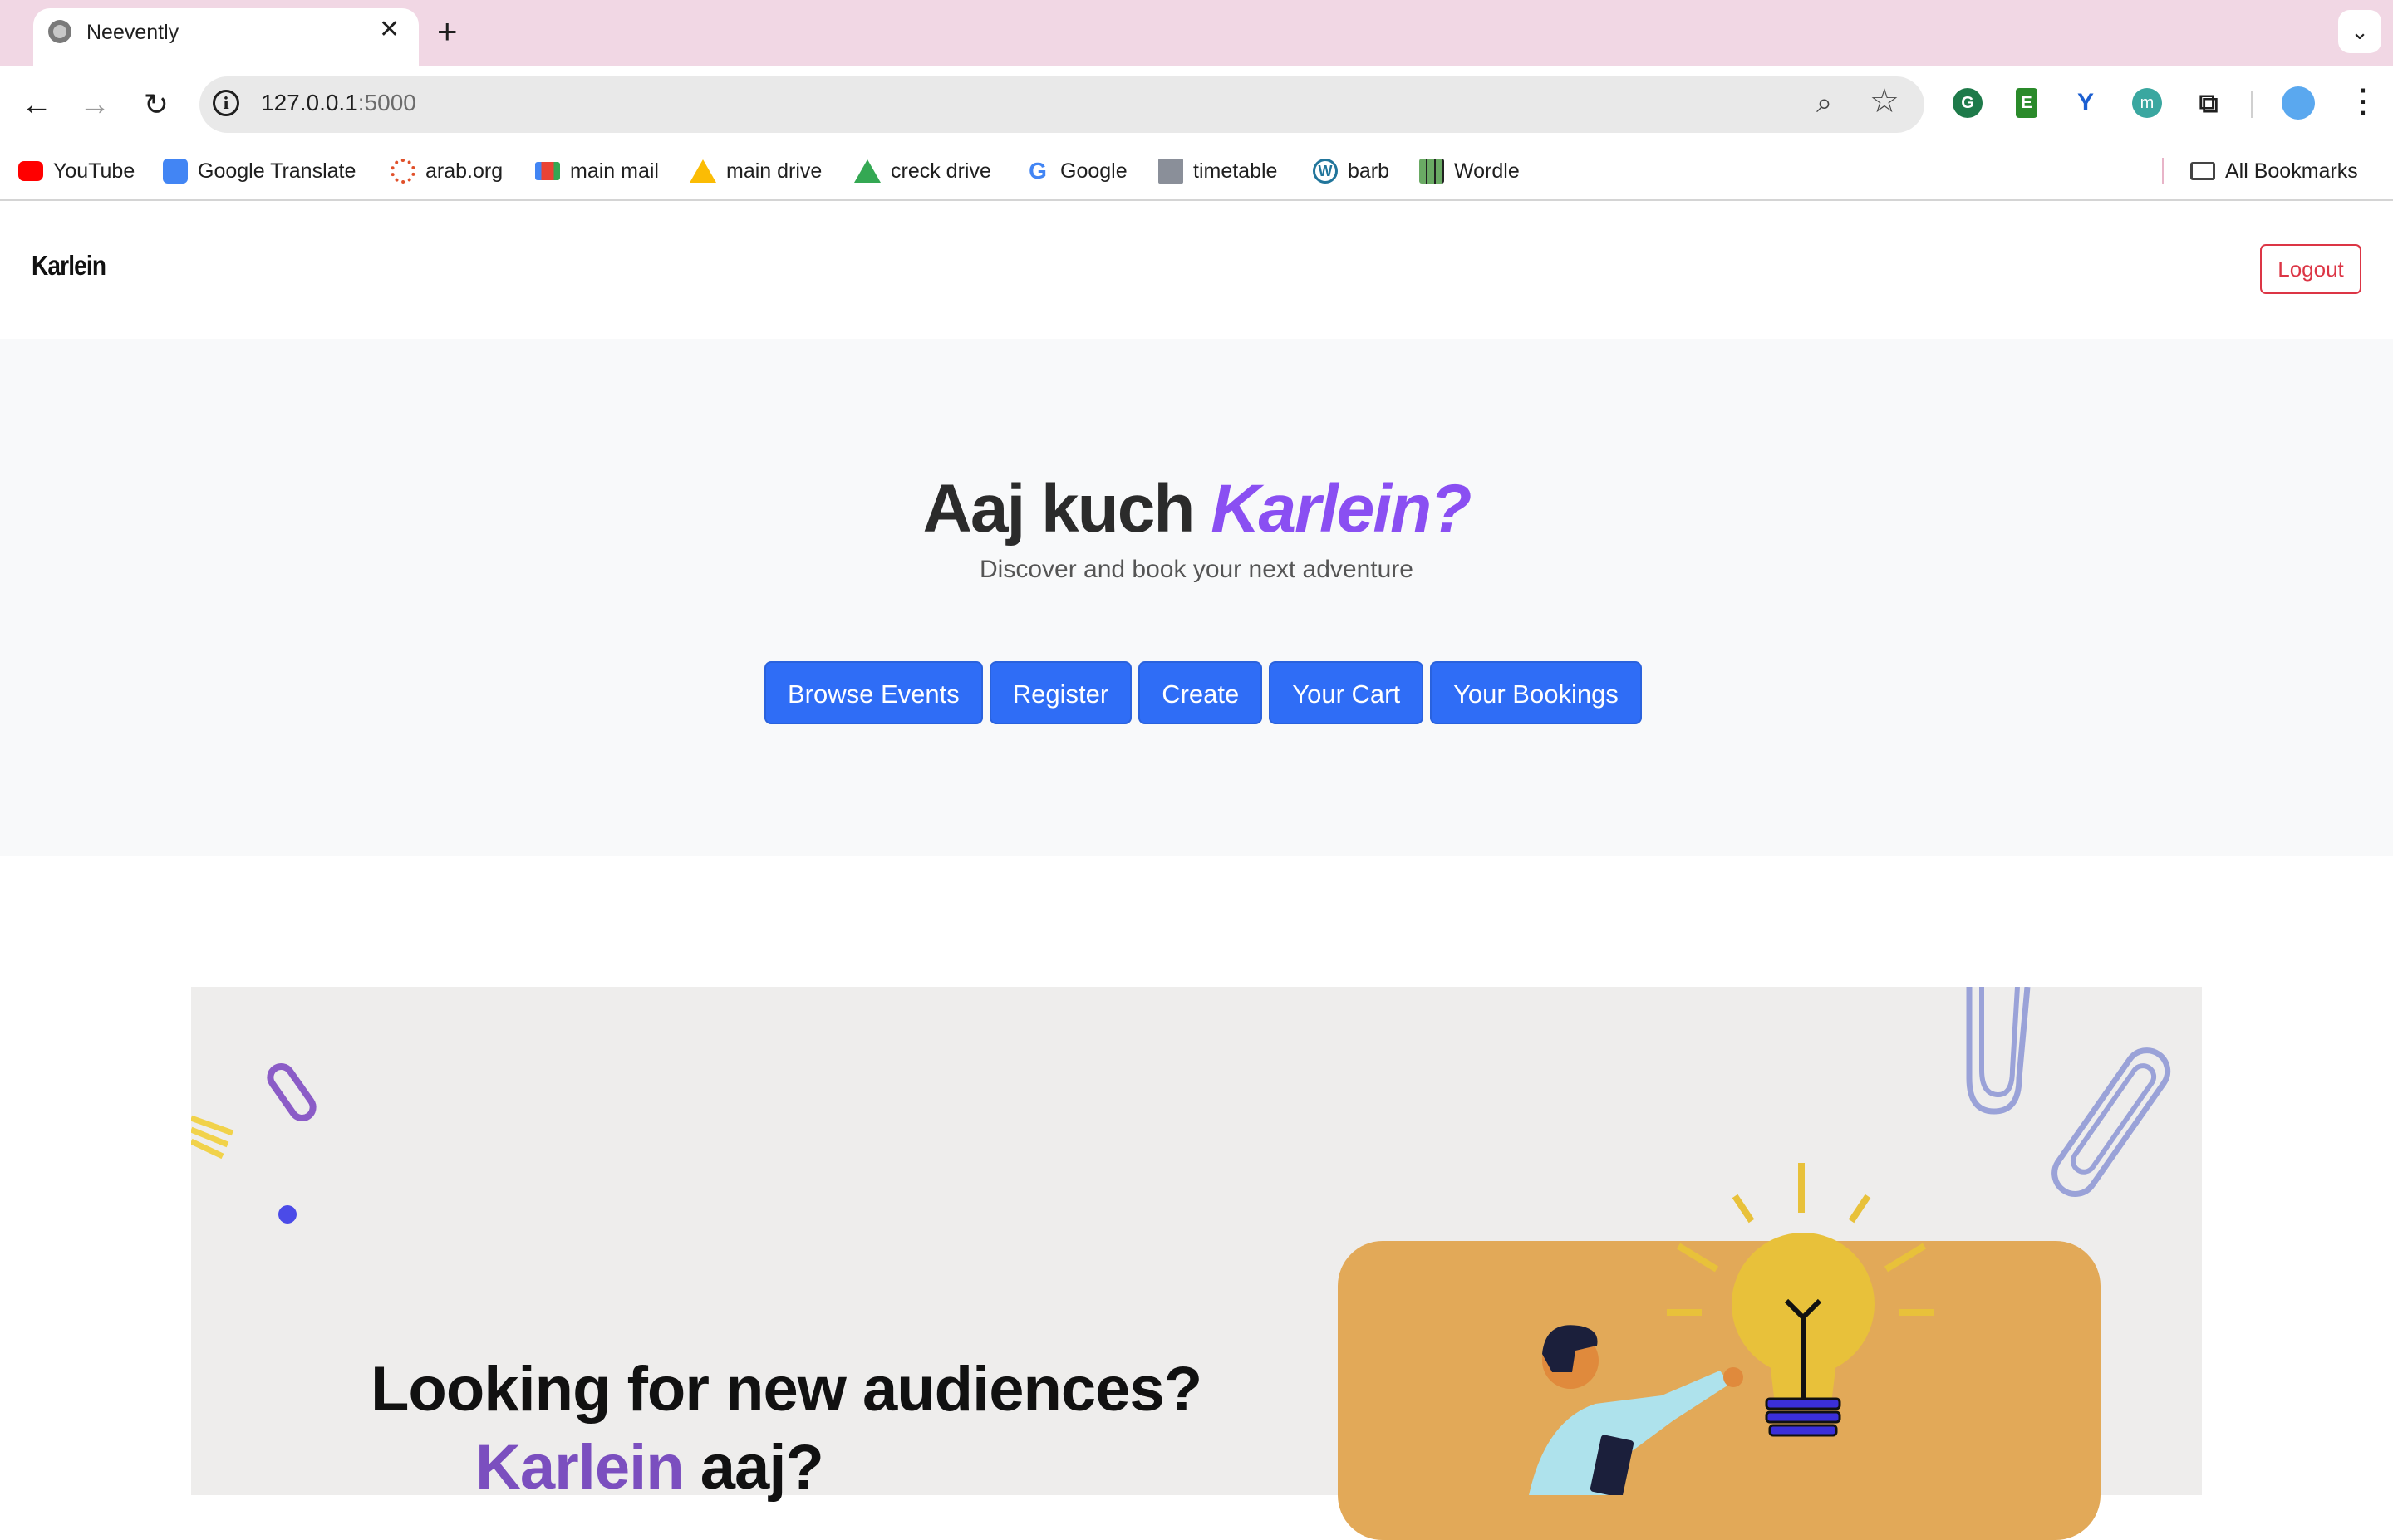 Image resolution: width=2393 pixels, height=1540 pixels. I want to click on bookmark-wordle: Wordle, so click(1469, 171).